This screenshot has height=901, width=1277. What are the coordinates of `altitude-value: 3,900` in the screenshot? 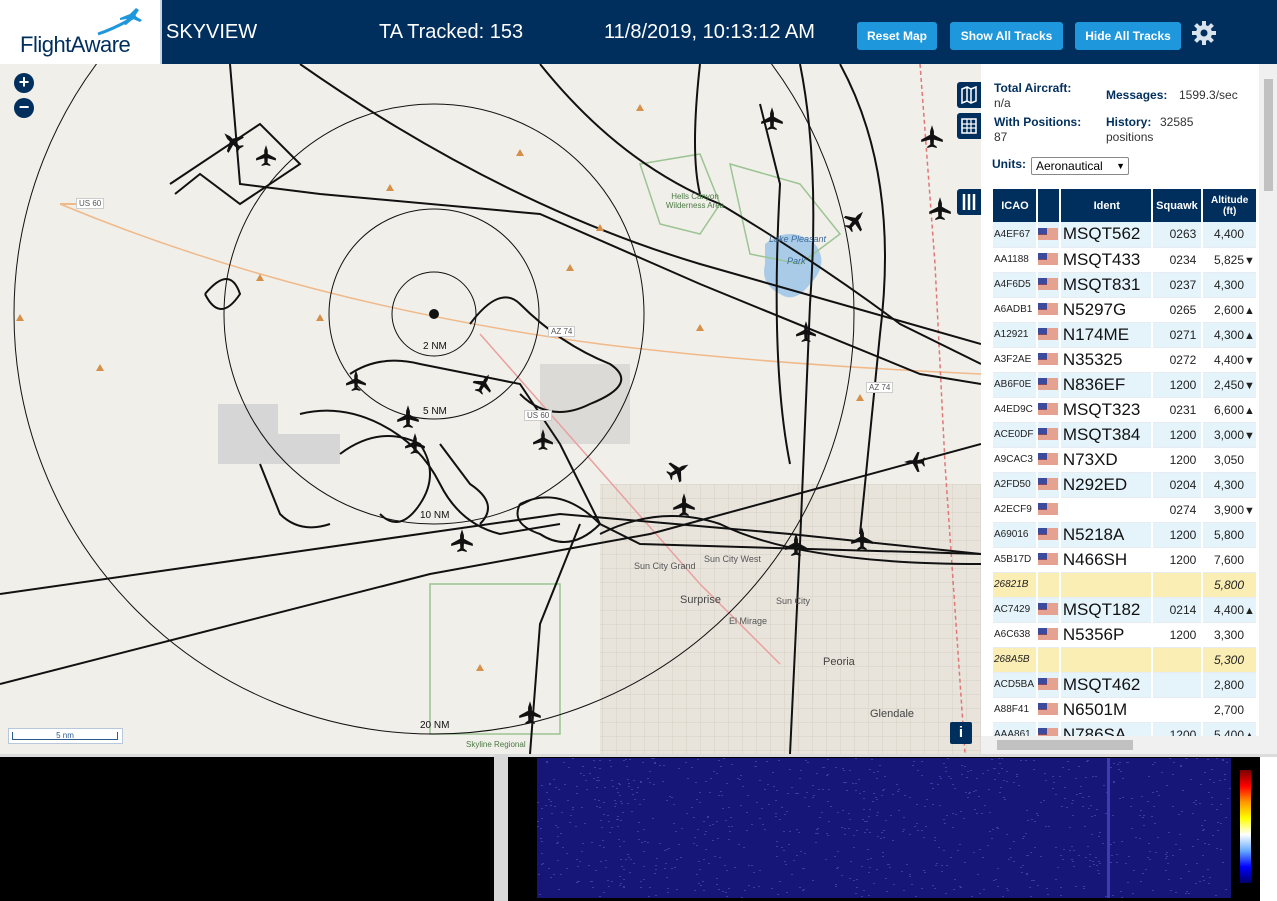 It's located at (1228, 509).